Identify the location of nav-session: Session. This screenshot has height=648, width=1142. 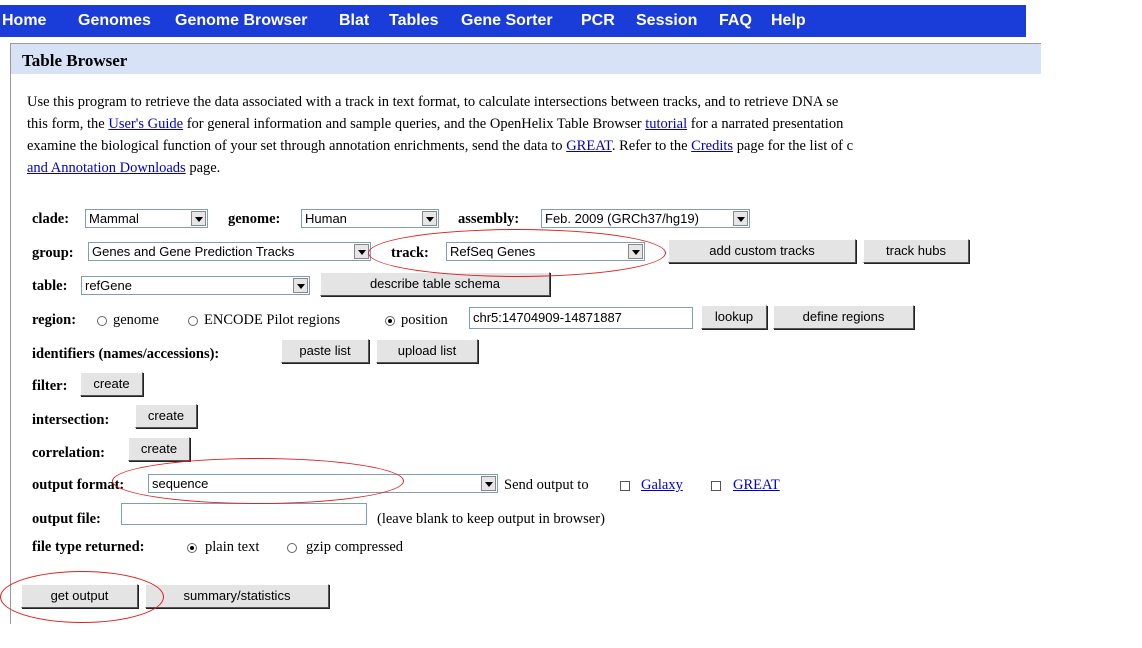
(666, 21).